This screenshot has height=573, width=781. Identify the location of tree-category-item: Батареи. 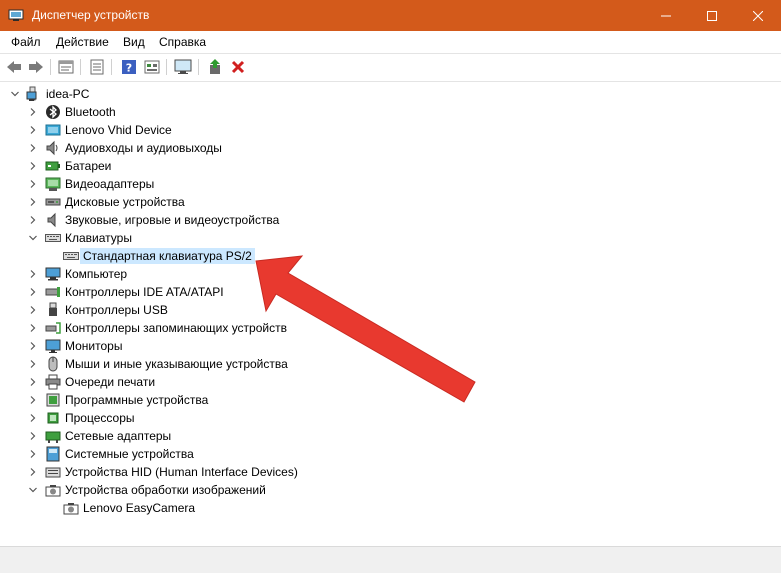
(70, 166).